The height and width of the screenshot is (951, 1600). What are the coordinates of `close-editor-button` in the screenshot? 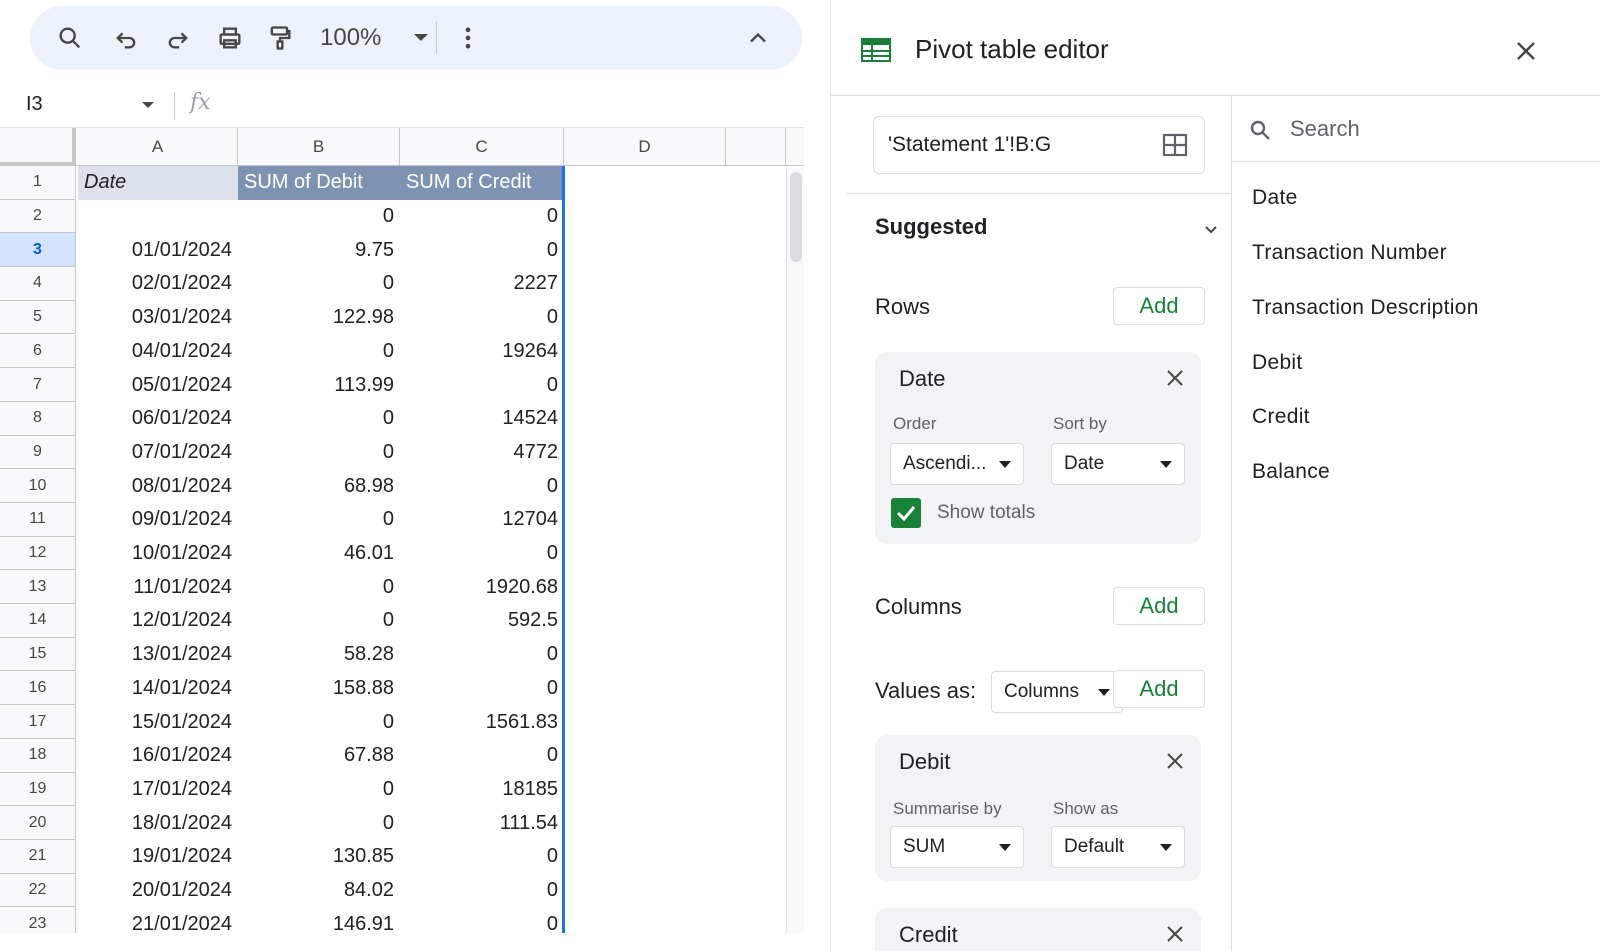 It's located at (1526, 51).